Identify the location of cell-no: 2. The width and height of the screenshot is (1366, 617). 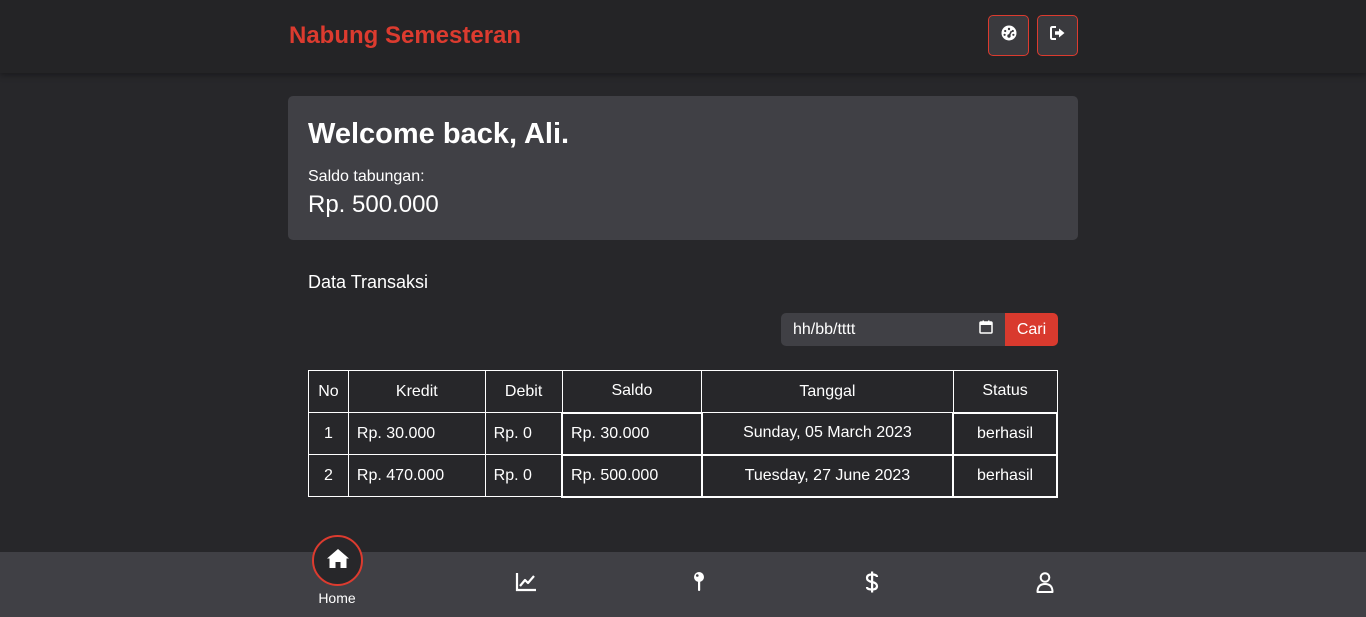
(328, 475).